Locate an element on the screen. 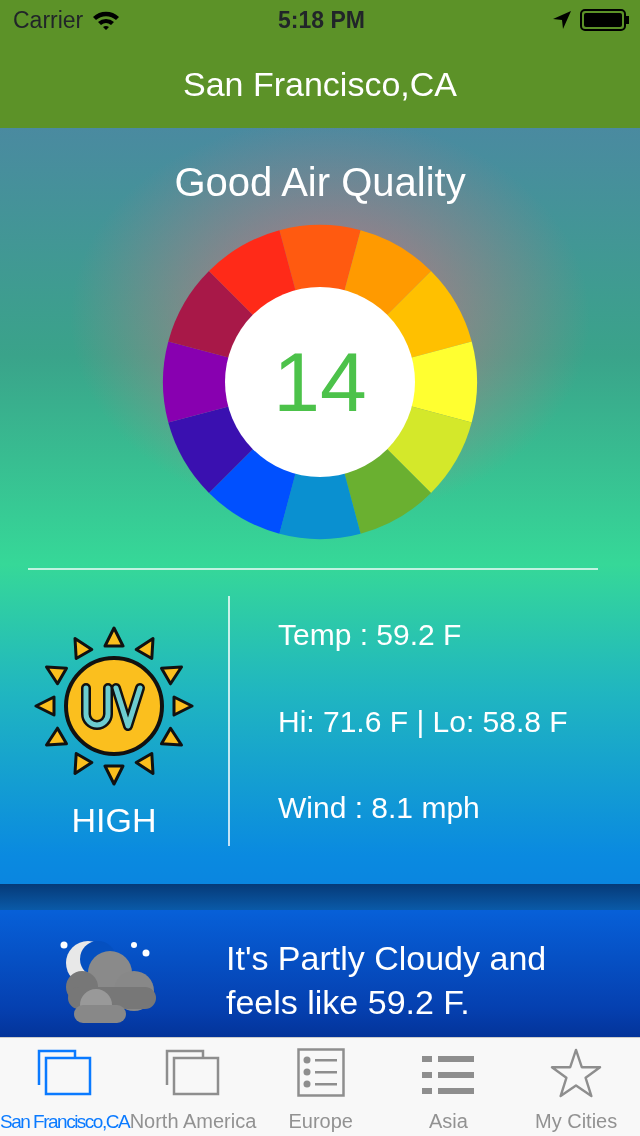  checklist-icon is located at coordinates (320, 1073).